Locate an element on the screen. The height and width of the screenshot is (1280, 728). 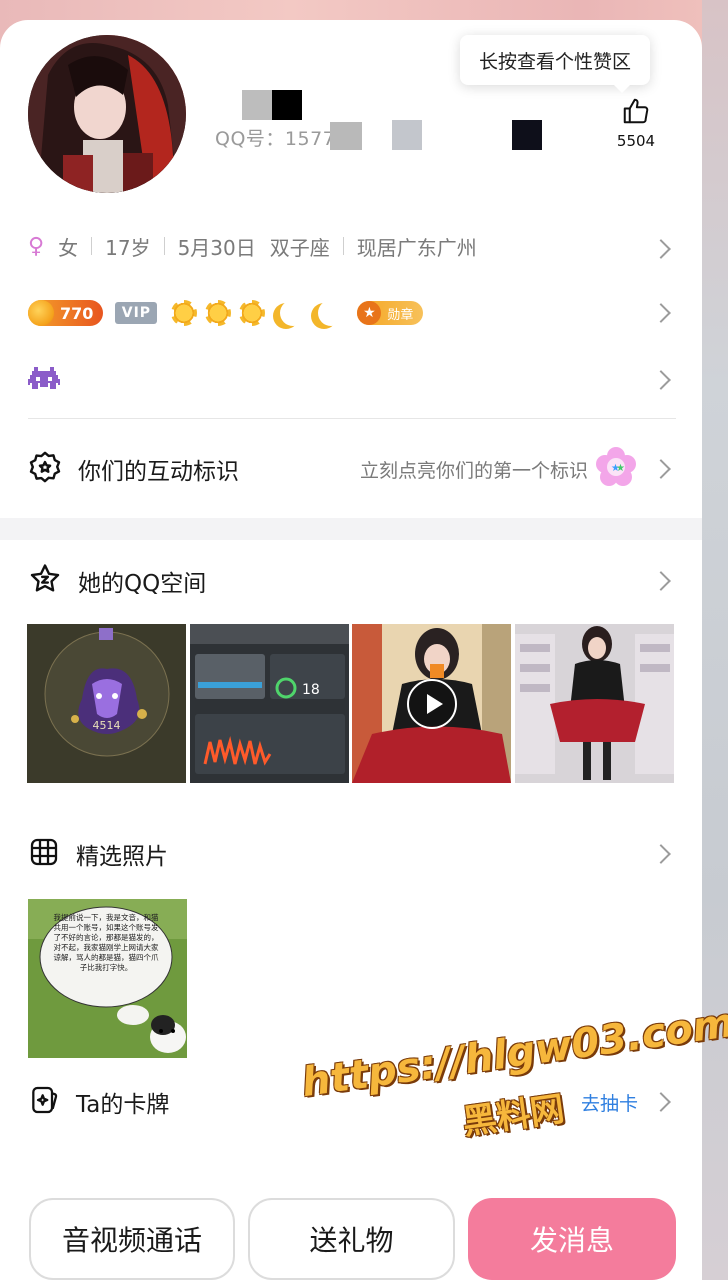
draw-card-link: 去抽卡 is located at coordinates (609, 1102).